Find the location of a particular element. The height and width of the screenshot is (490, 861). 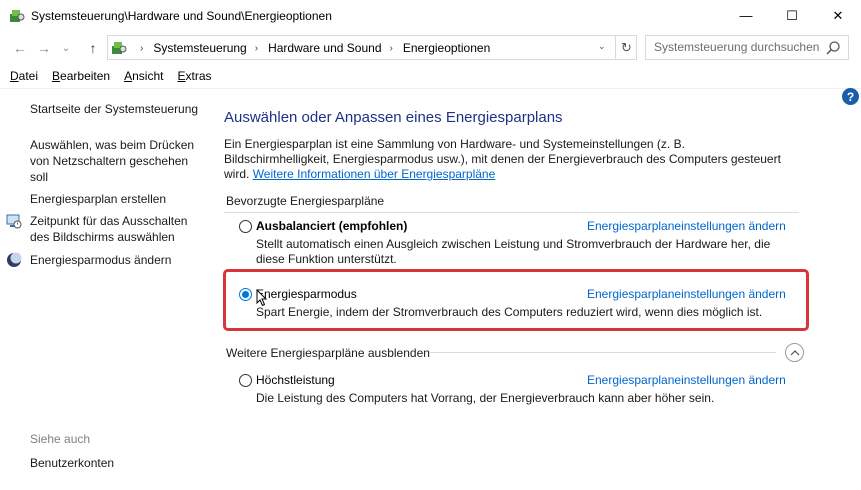

breadcrumb-item-hardware-und-sound: Hardware und Sound is located at coordinates (324, 48).